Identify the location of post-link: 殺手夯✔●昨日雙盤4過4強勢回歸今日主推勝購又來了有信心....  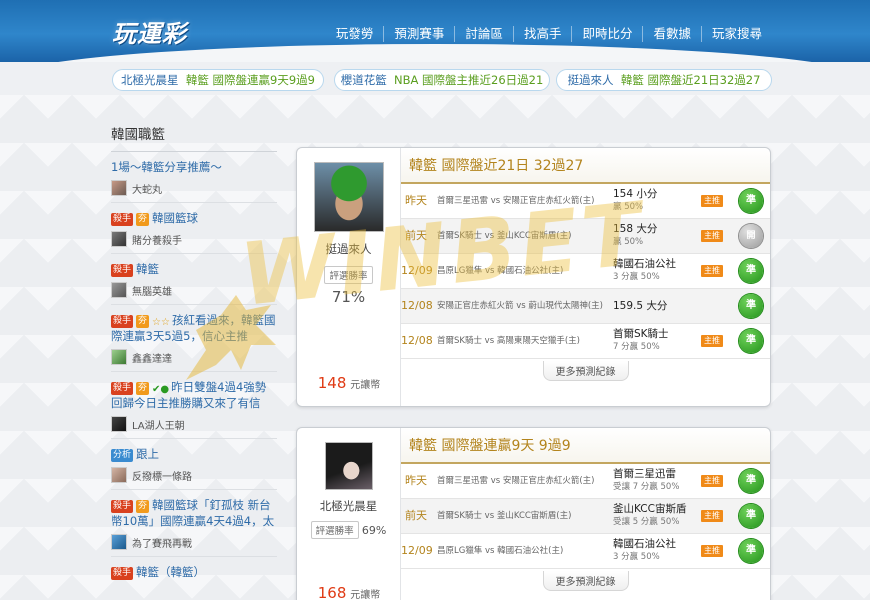
(194, 395).